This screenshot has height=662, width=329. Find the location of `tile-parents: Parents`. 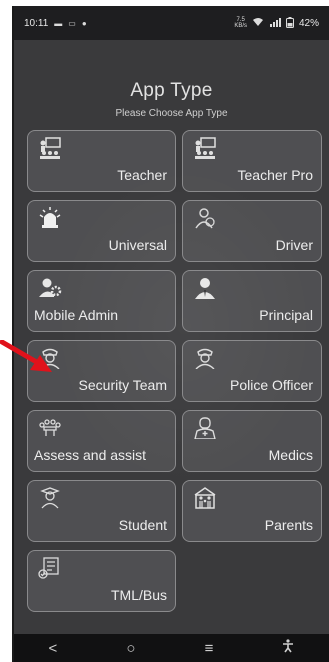

tile-parents: Parents is located at coordinates (252, 511).